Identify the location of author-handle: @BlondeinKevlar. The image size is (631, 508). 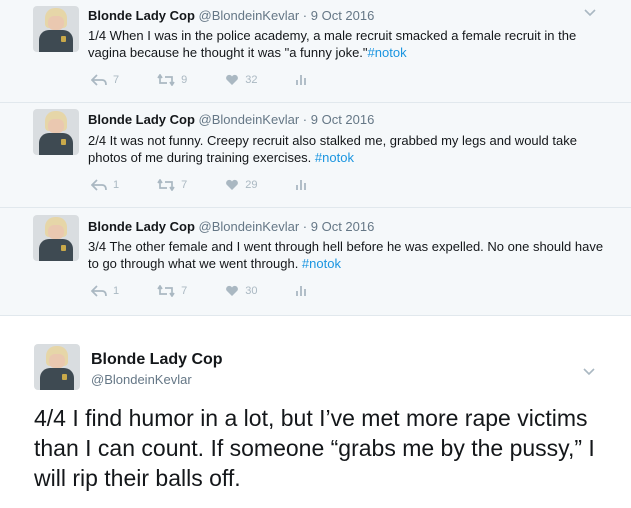
(141, 379).